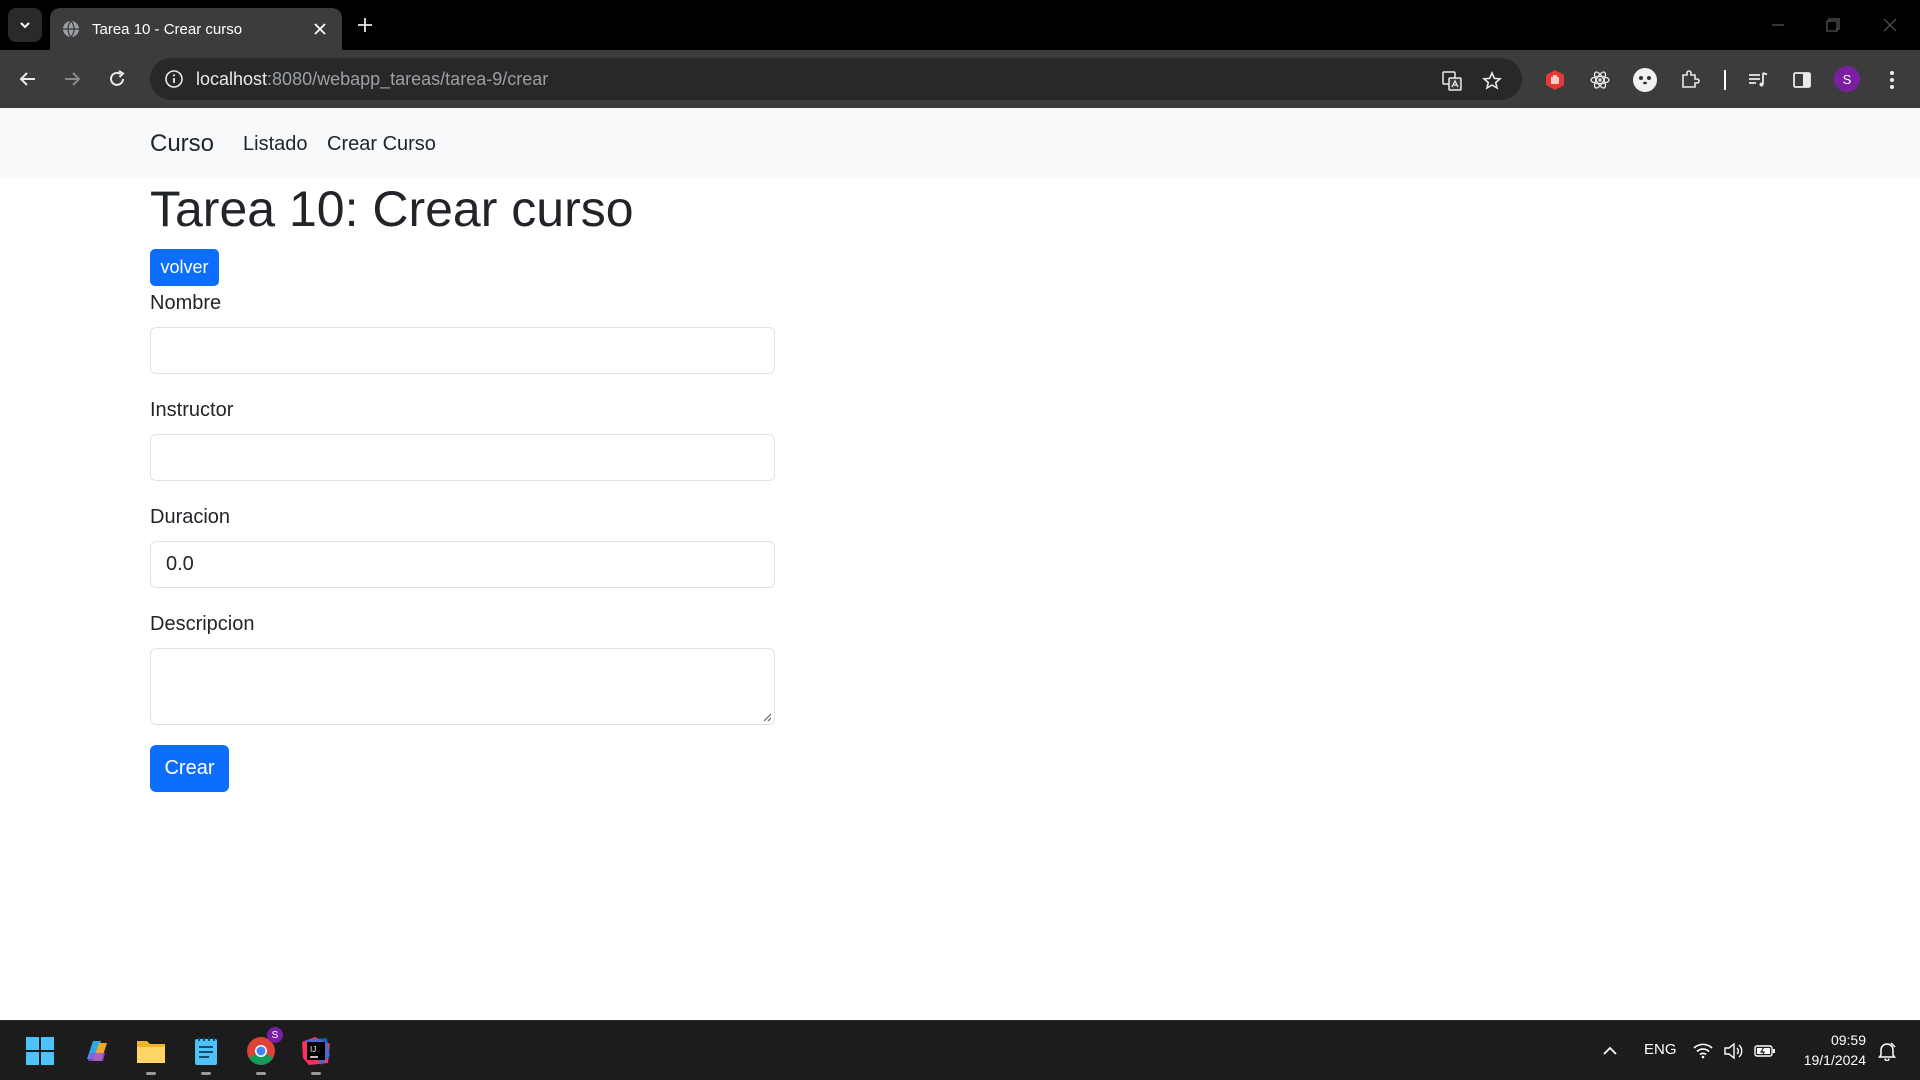 The height and width of the screenshot is (1080, 1920). What do you see at coordinates (1834, 1060) in the screenshot?
I see `clock-date: 19/1/2024` at bounding box center [1834, 1060].